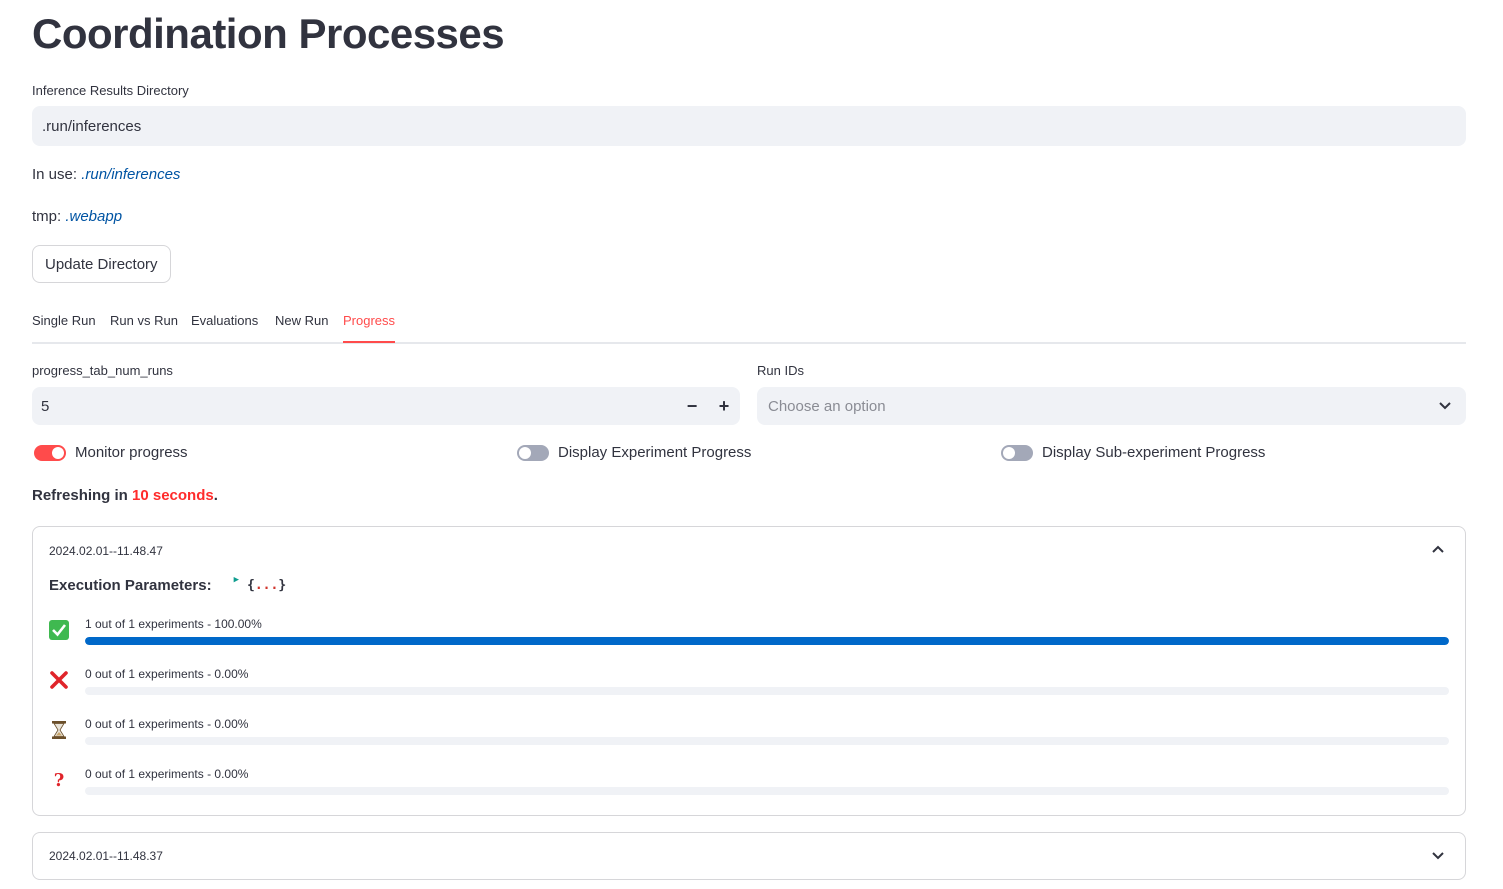 Image resolution: width=1503 pixels, height=889 pixels. Describe the element at coordinates (692, 406) in the screenshot. I see `decrement-button: −` at that location.